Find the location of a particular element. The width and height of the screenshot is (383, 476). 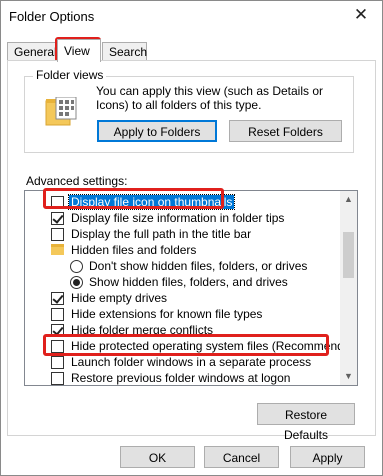

setting-label: Hide empty drives is located at coordinates (119, 298).